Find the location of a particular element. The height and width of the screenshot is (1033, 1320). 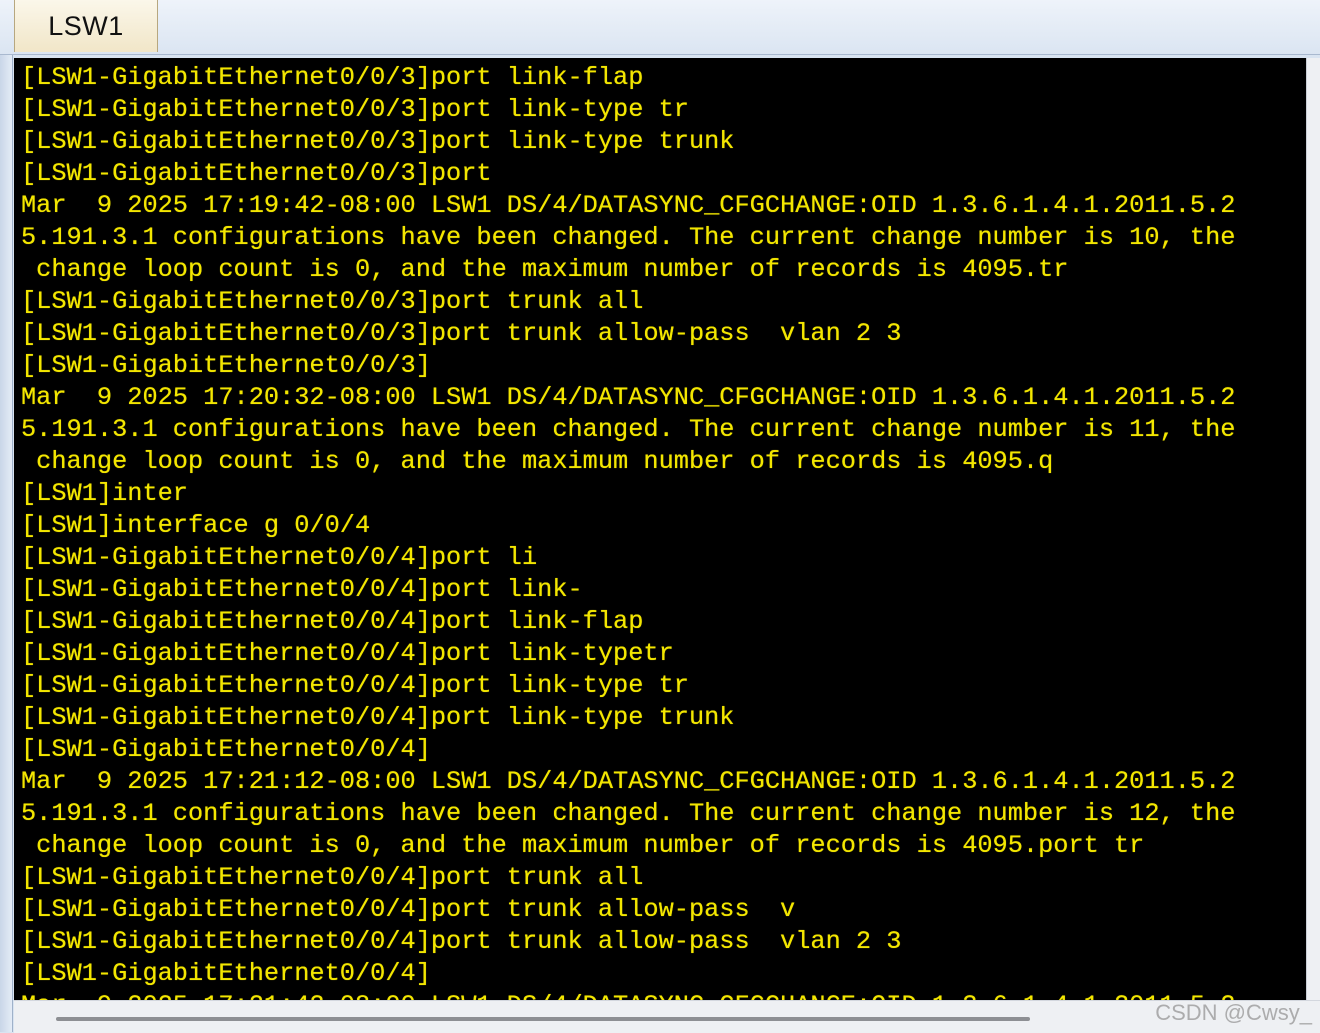

horizontal-scrollbar-thumb is located at coordinates (543, 1019).